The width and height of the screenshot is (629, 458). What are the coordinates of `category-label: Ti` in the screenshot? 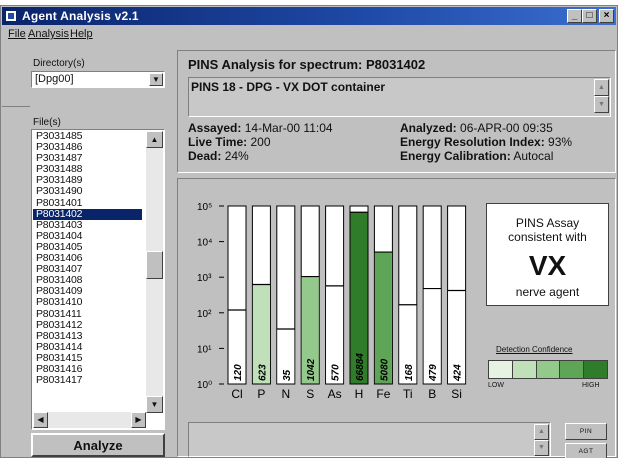 It's located at (408, 394).